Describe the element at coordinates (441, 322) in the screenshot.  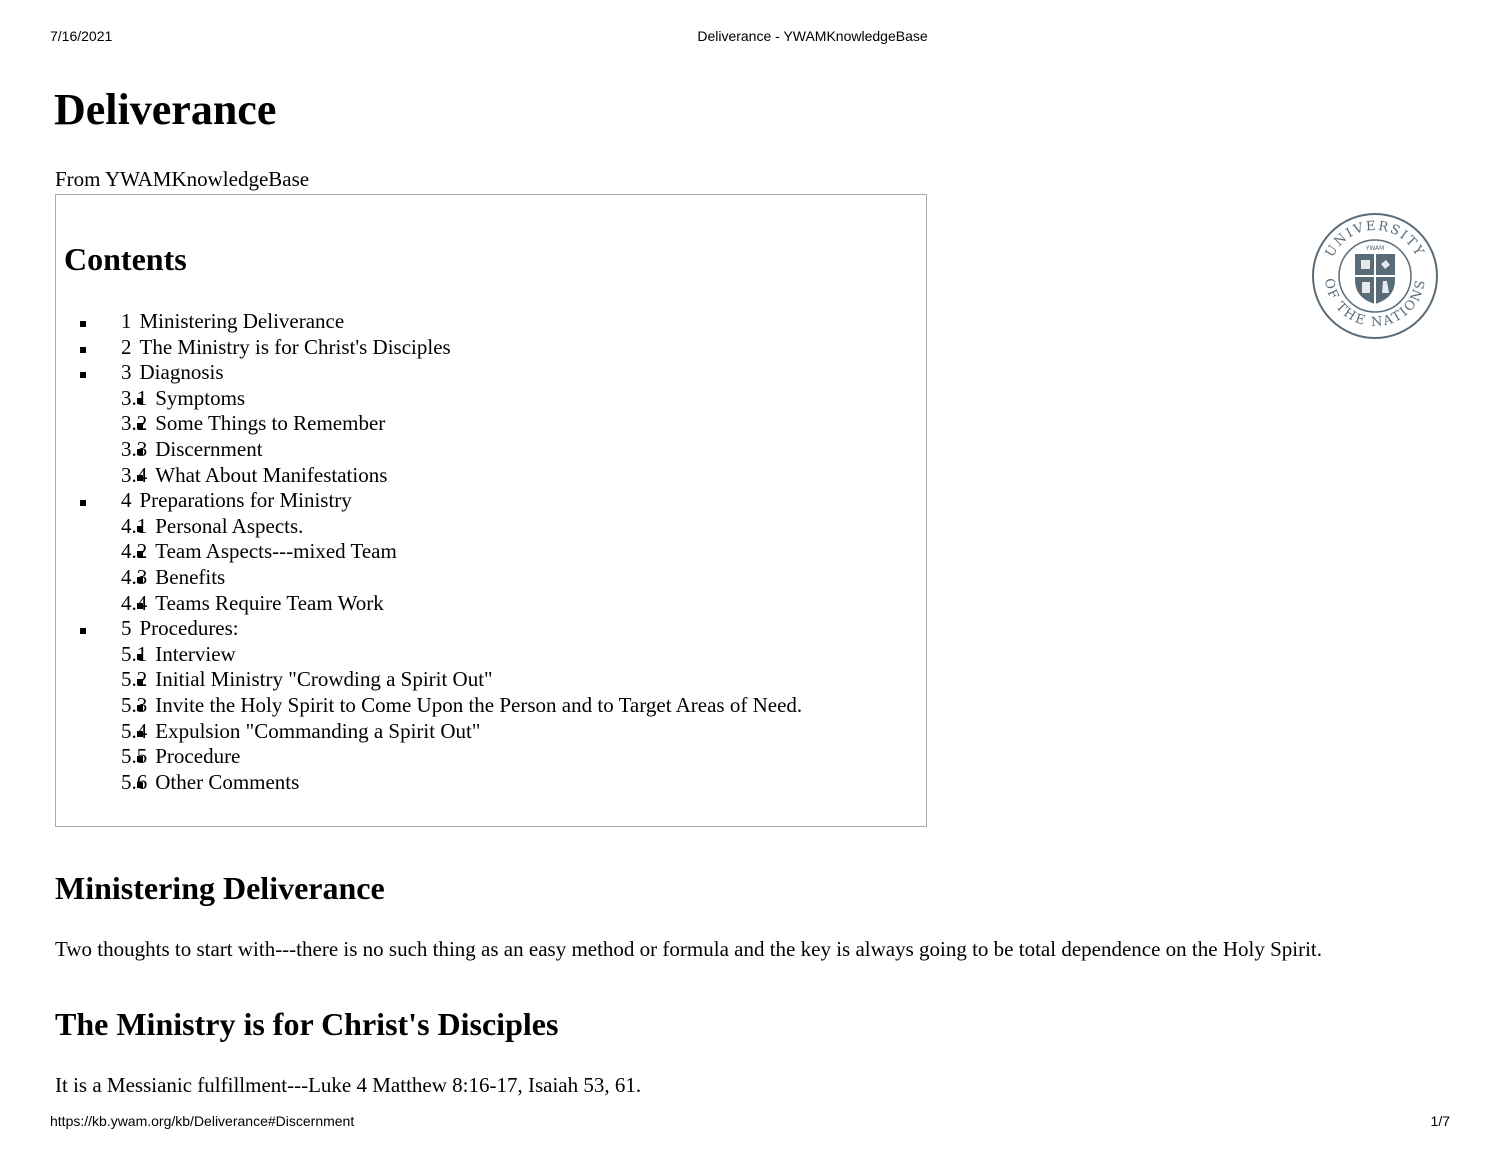
I see `toc-item: 1 Ministering Deliverance` at that location.